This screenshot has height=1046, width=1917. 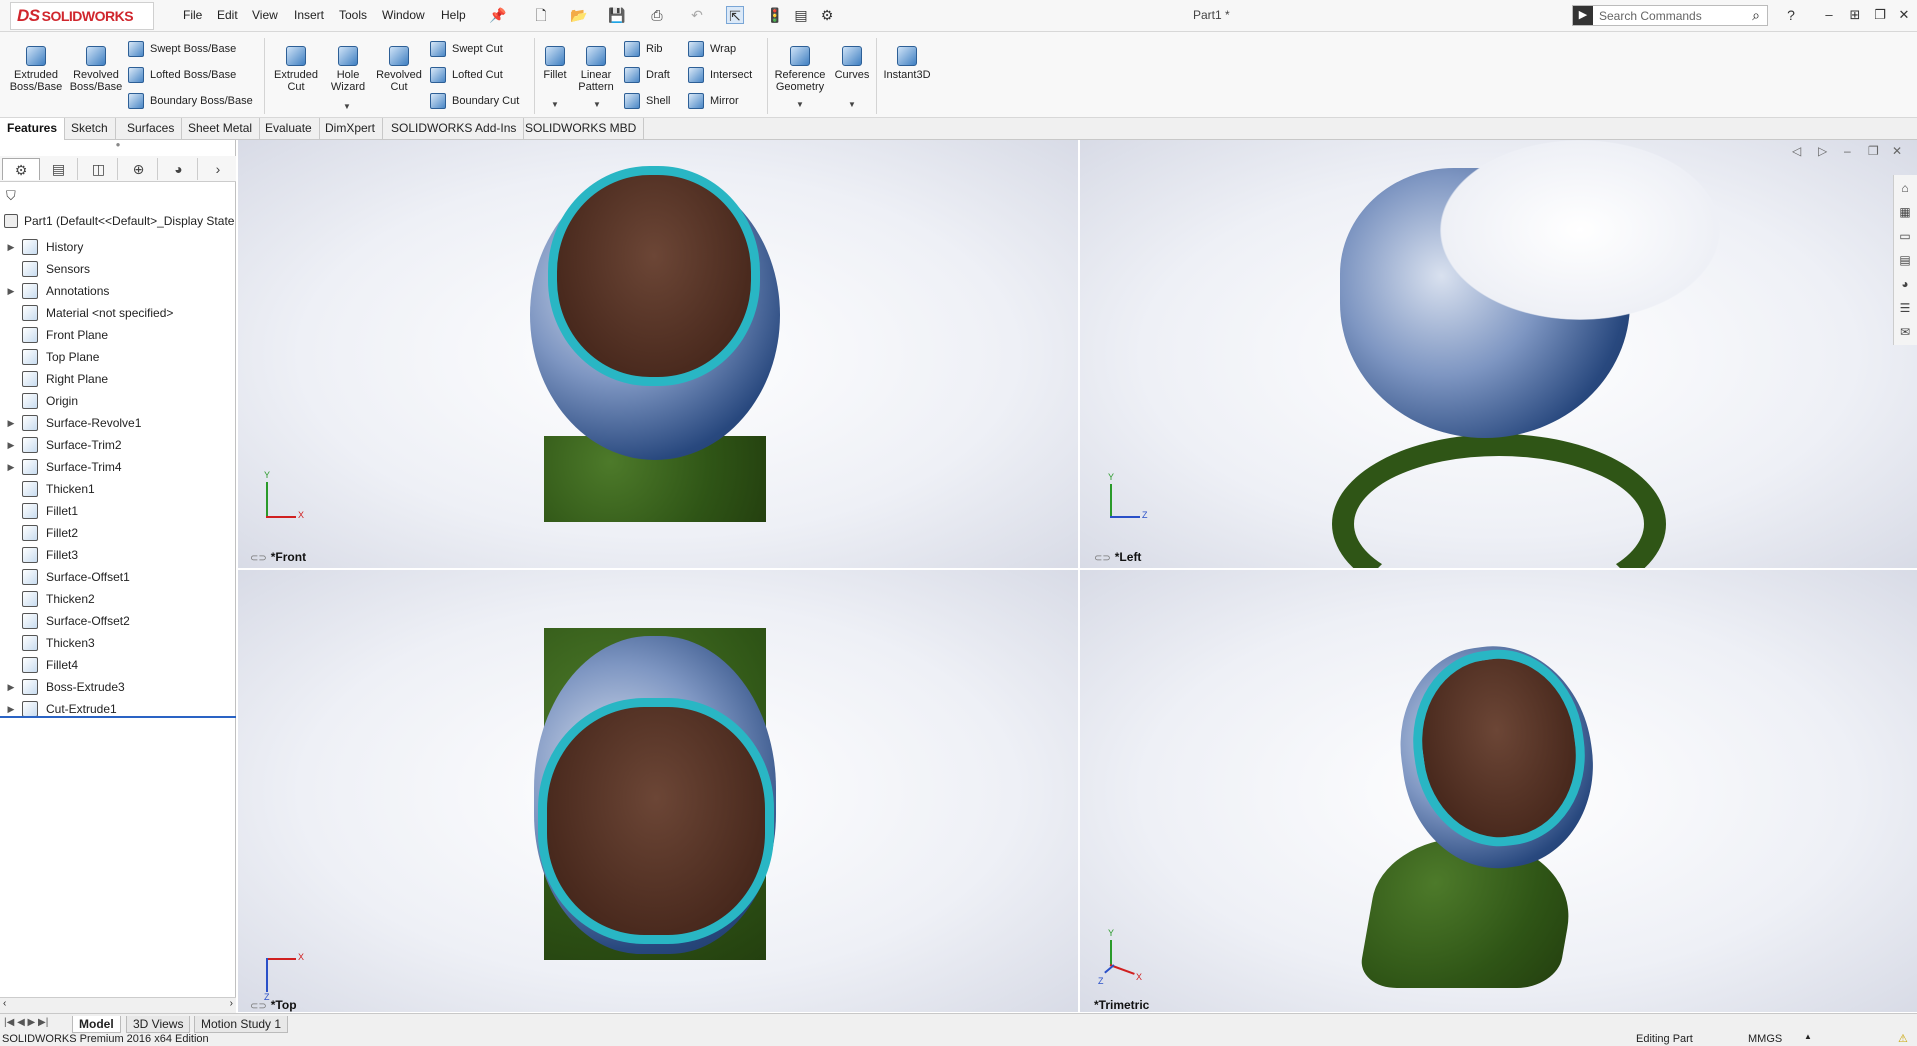 What do you see at coordinates (117, 379) in the screenshot?
I see `tree-item: Right Plane` at bounding box center [117, 379].